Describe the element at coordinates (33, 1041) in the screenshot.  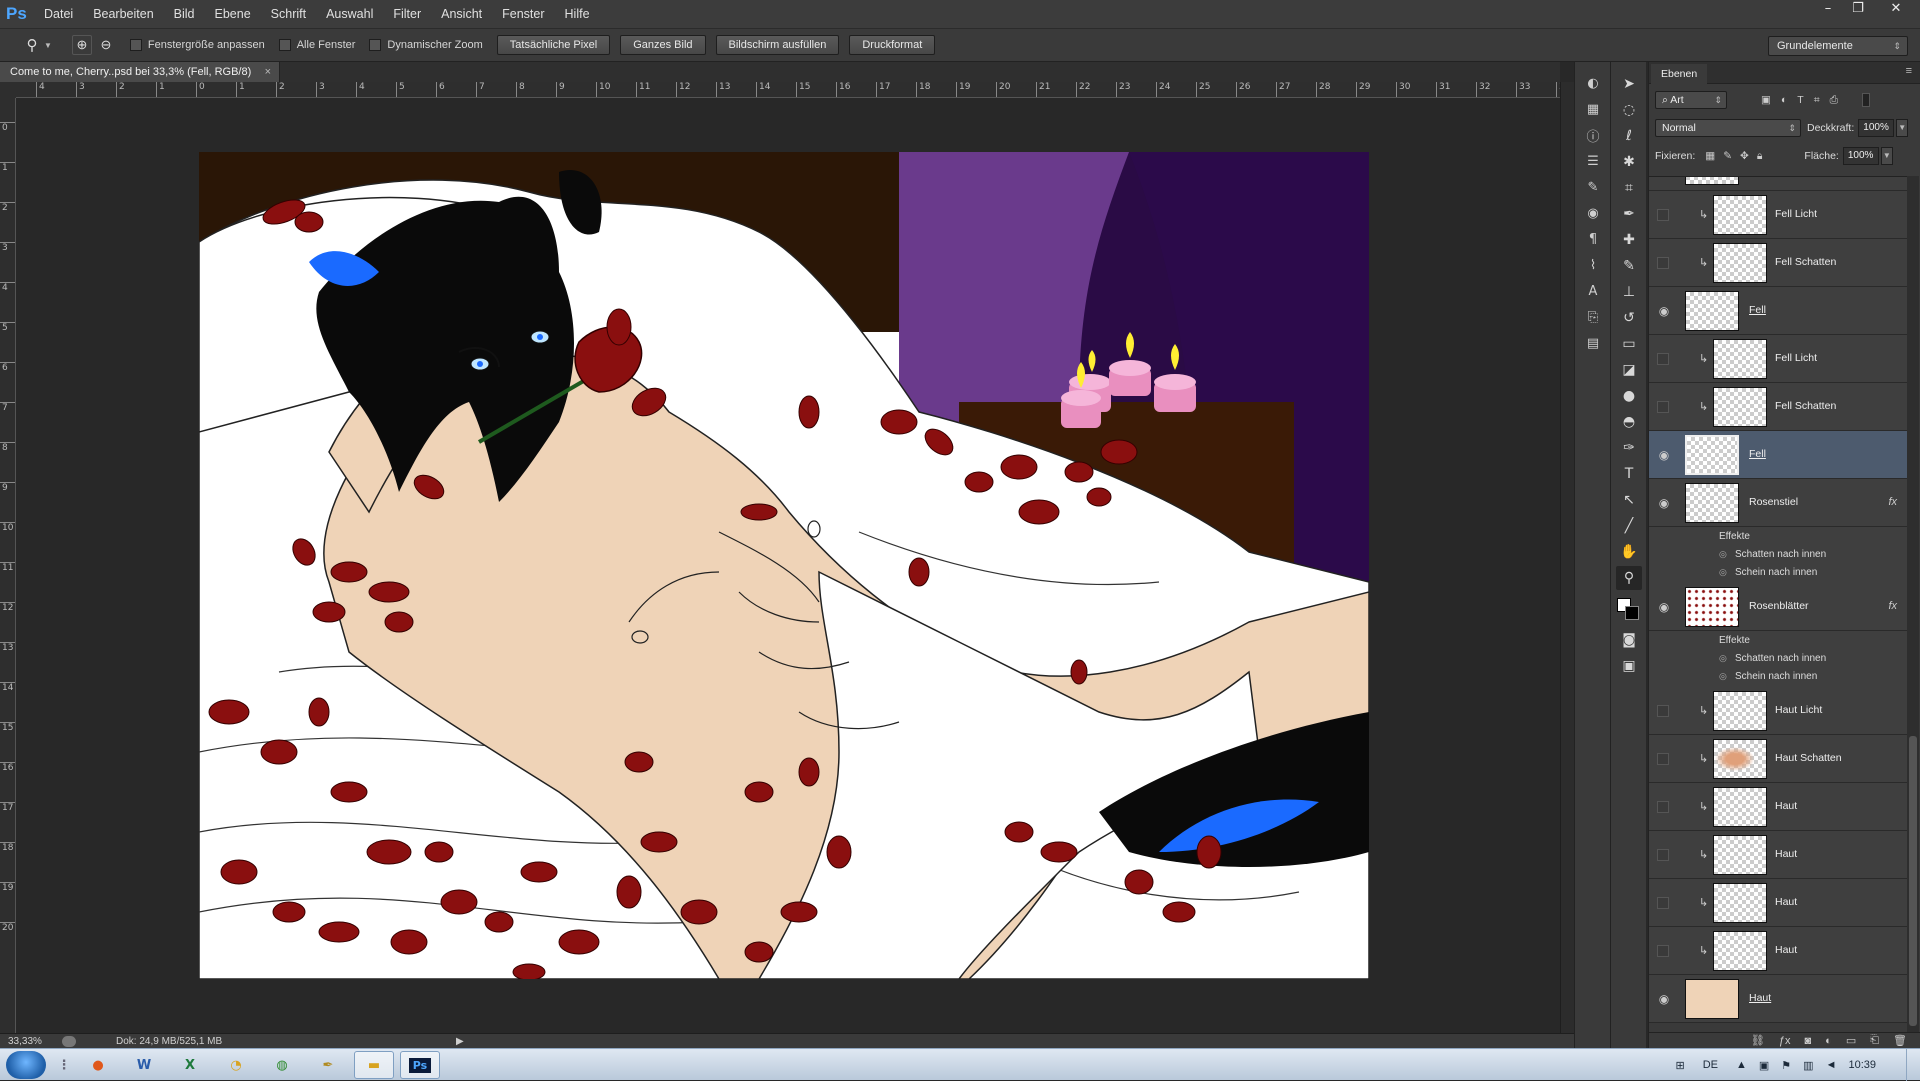
I see `zoom-level: 33,33%` at that location.